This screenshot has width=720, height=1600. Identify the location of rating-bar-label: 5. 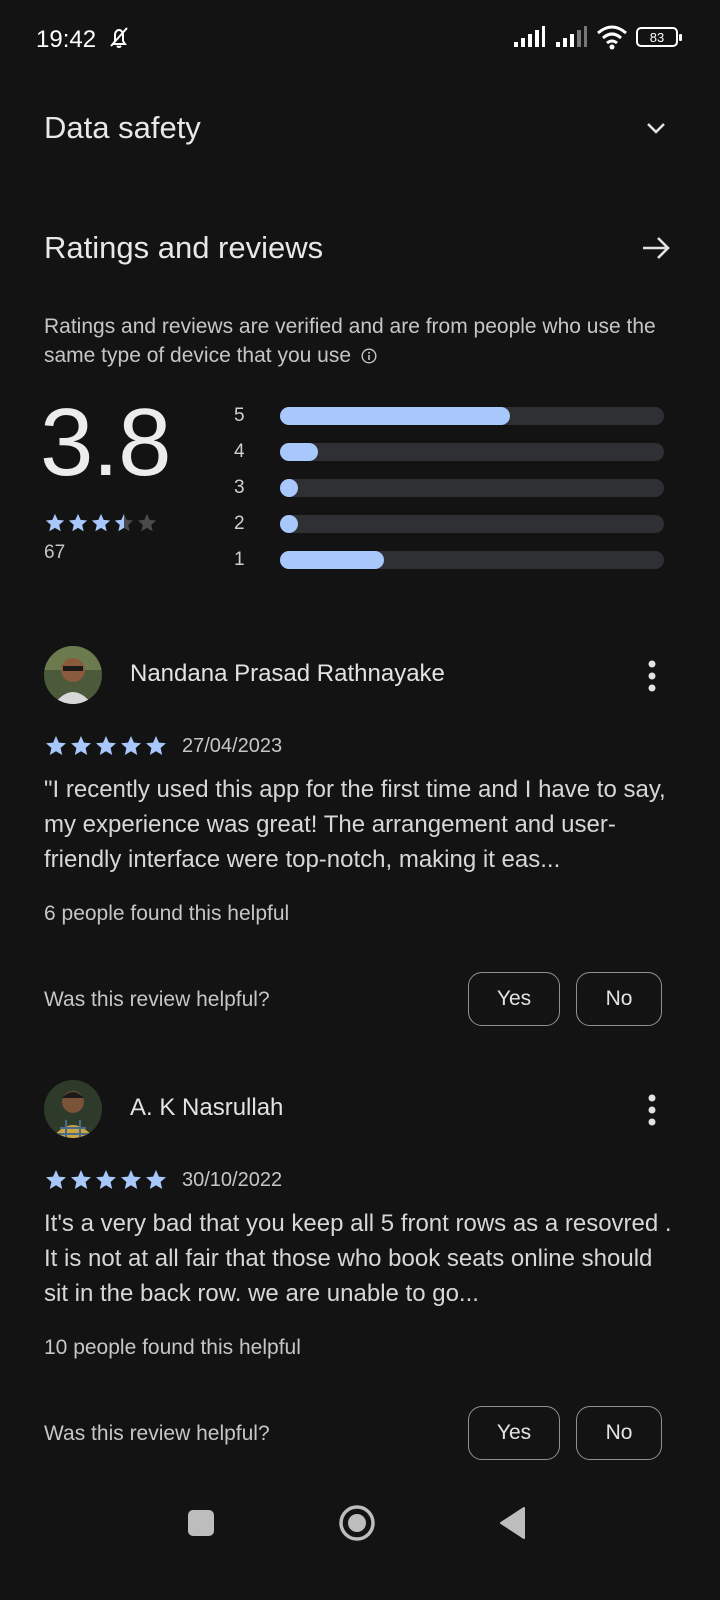
(239, 415).